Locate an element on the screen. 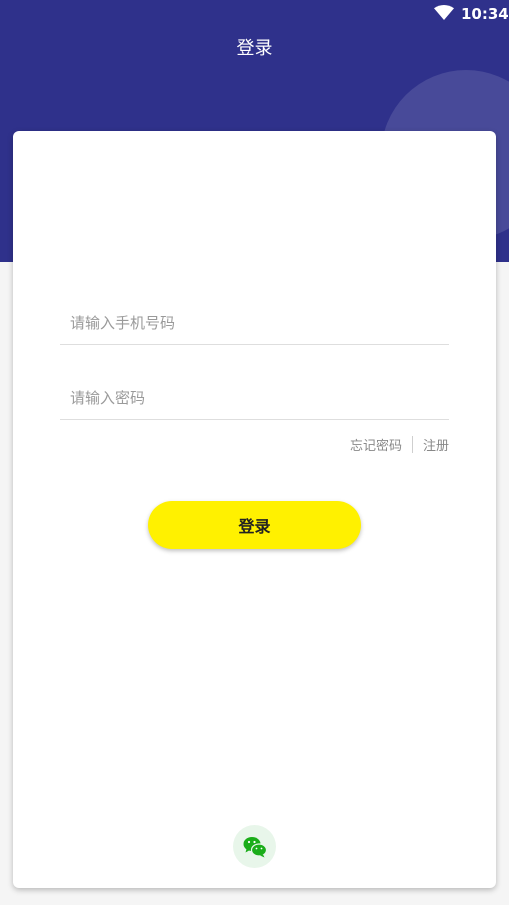 Image resolution: width=509 pixels, height=905 pixels. status-bar: 10:34 is located at coordinates (254, 14).